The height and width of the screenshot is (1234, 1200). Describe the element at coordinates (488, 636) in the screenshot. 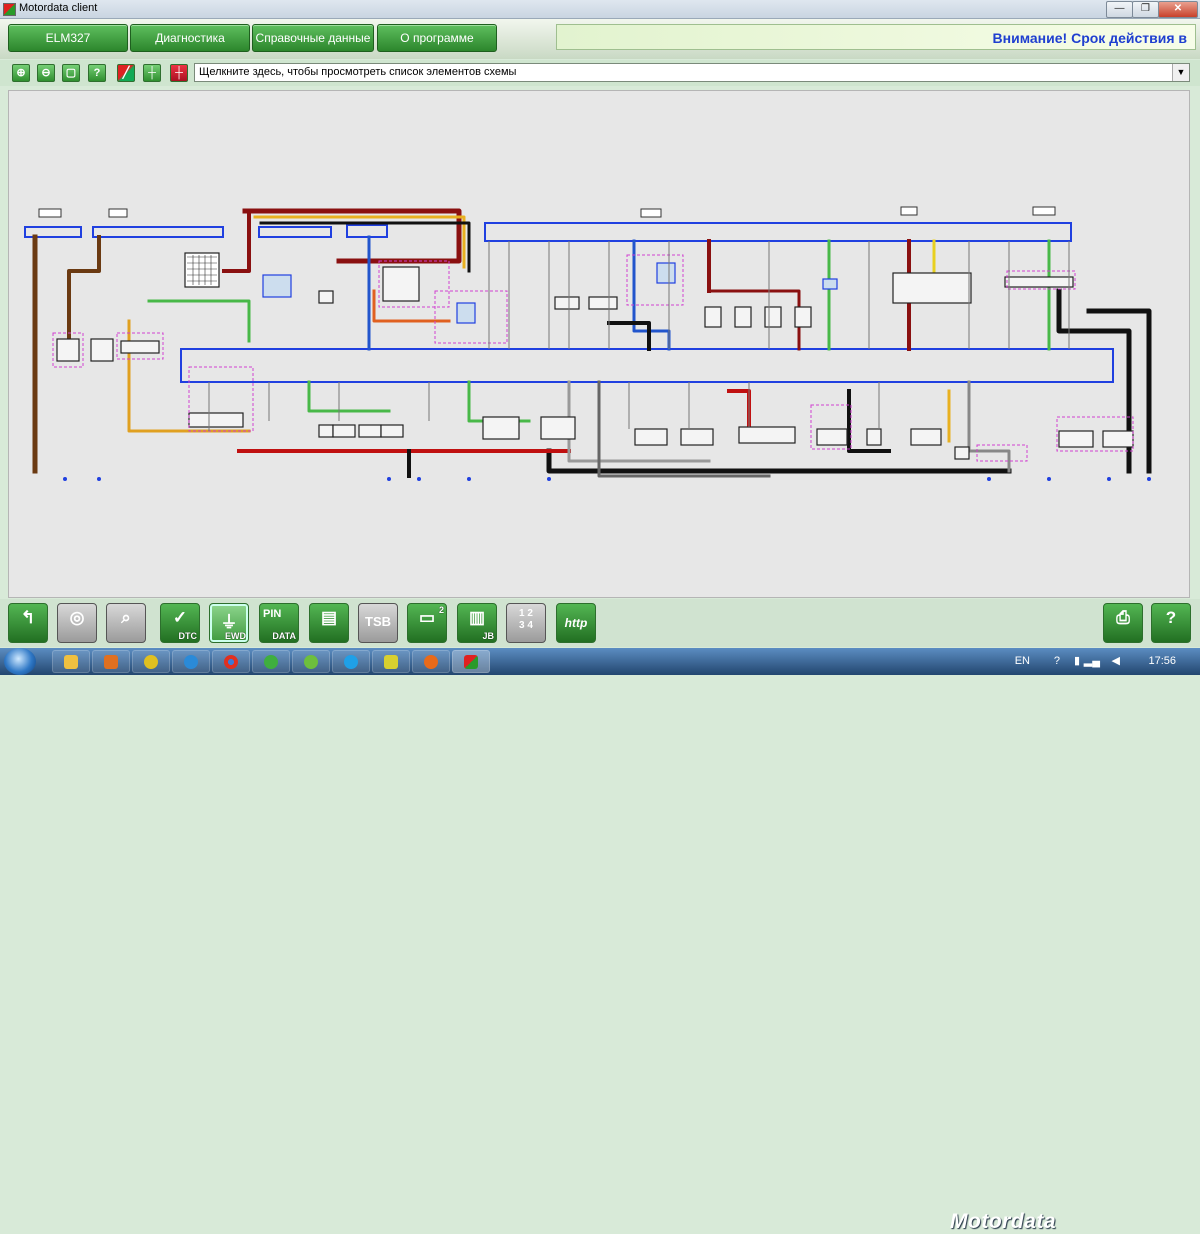

I see `jb-label: JB` at that location.